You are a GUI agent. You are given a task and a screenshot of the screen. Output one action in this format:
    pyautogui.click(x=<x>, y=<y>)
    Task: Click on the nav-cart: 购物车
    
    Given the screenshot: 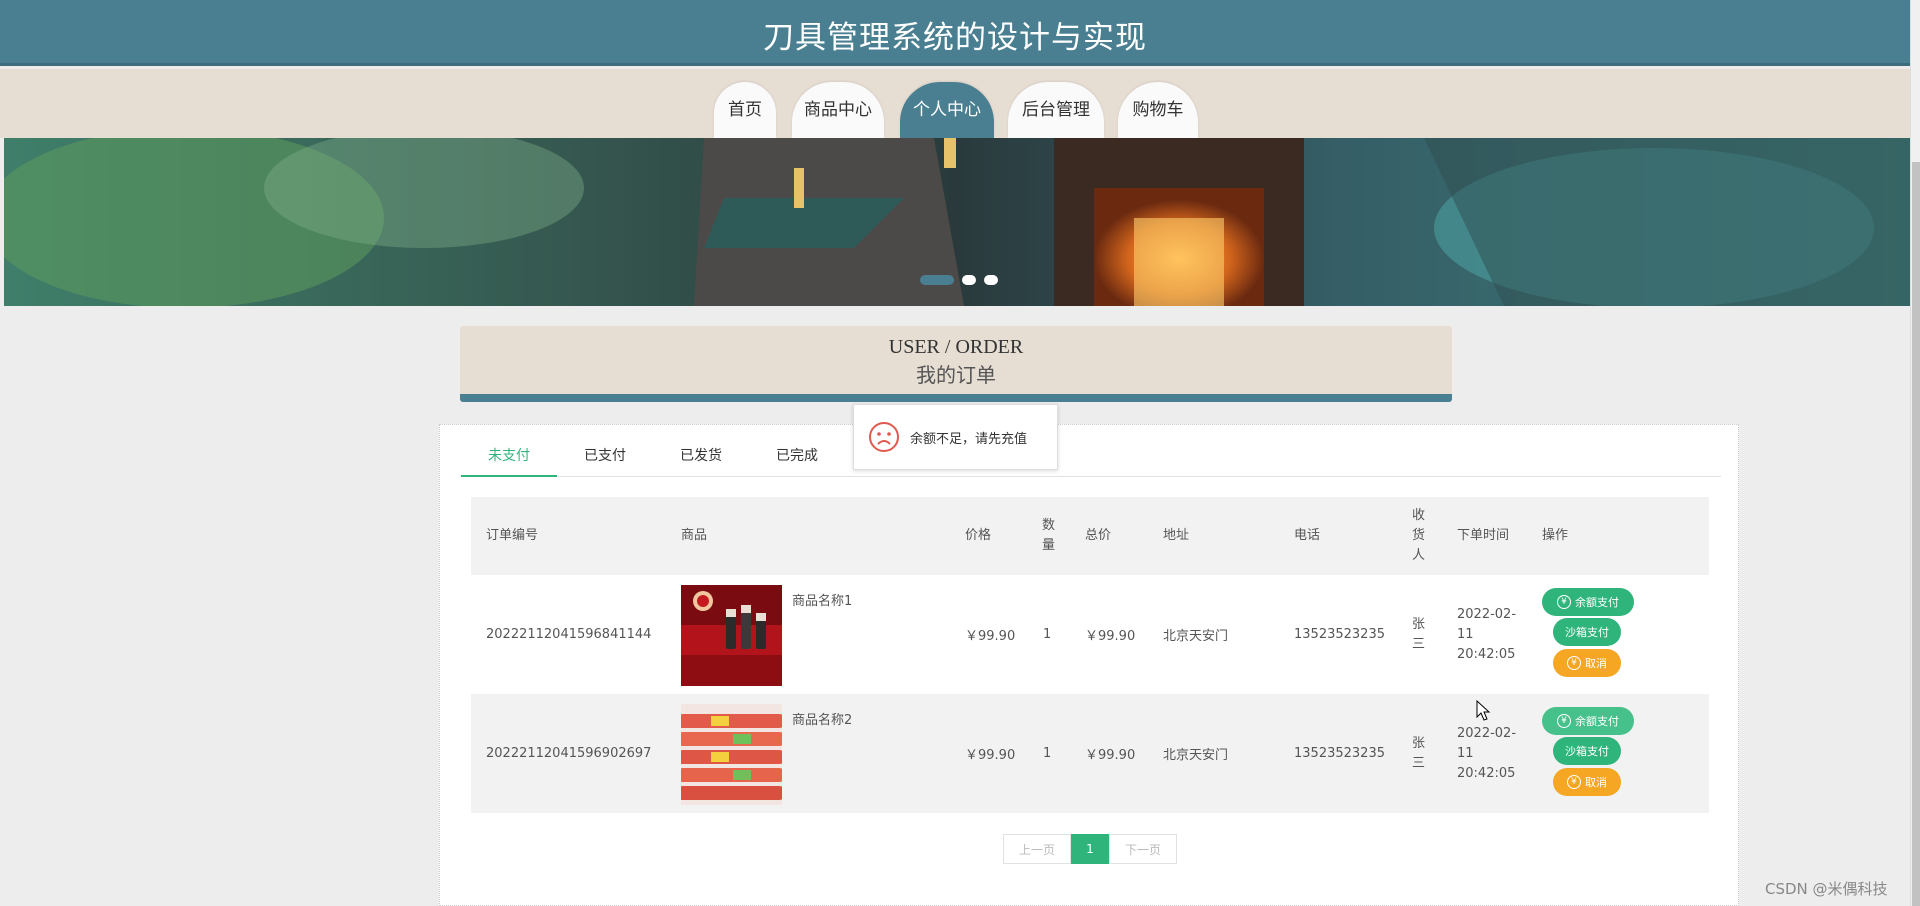 What is the action you would take?
    pyautogui.click(x=1158, y=110)
    